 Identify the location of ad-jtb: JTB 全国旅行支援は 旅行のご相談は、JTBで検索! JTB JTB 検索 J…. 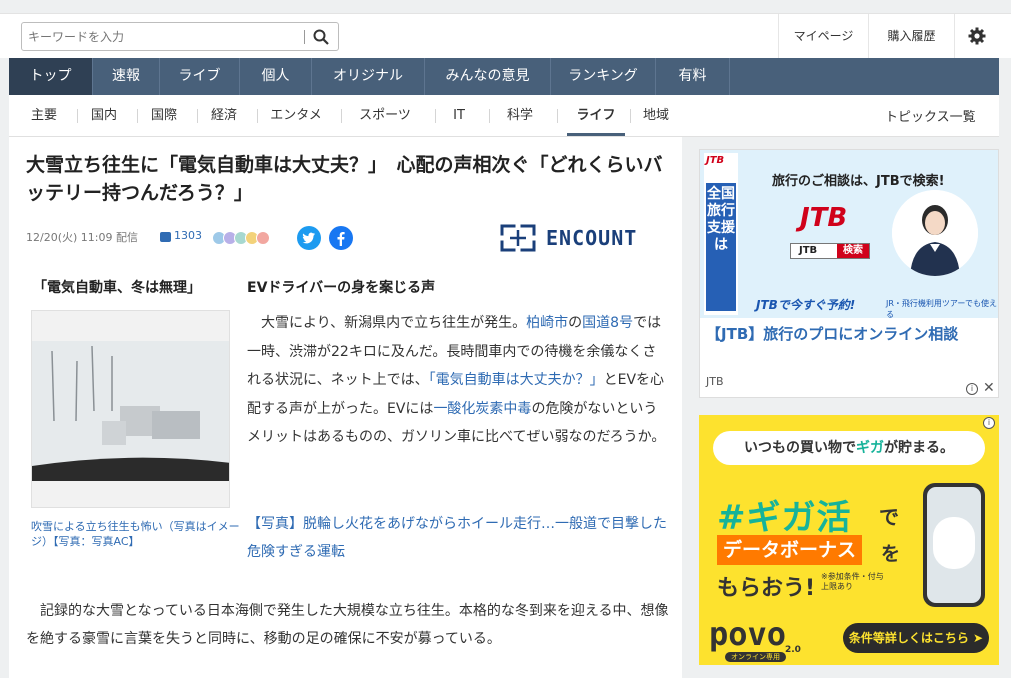
(849, 273).